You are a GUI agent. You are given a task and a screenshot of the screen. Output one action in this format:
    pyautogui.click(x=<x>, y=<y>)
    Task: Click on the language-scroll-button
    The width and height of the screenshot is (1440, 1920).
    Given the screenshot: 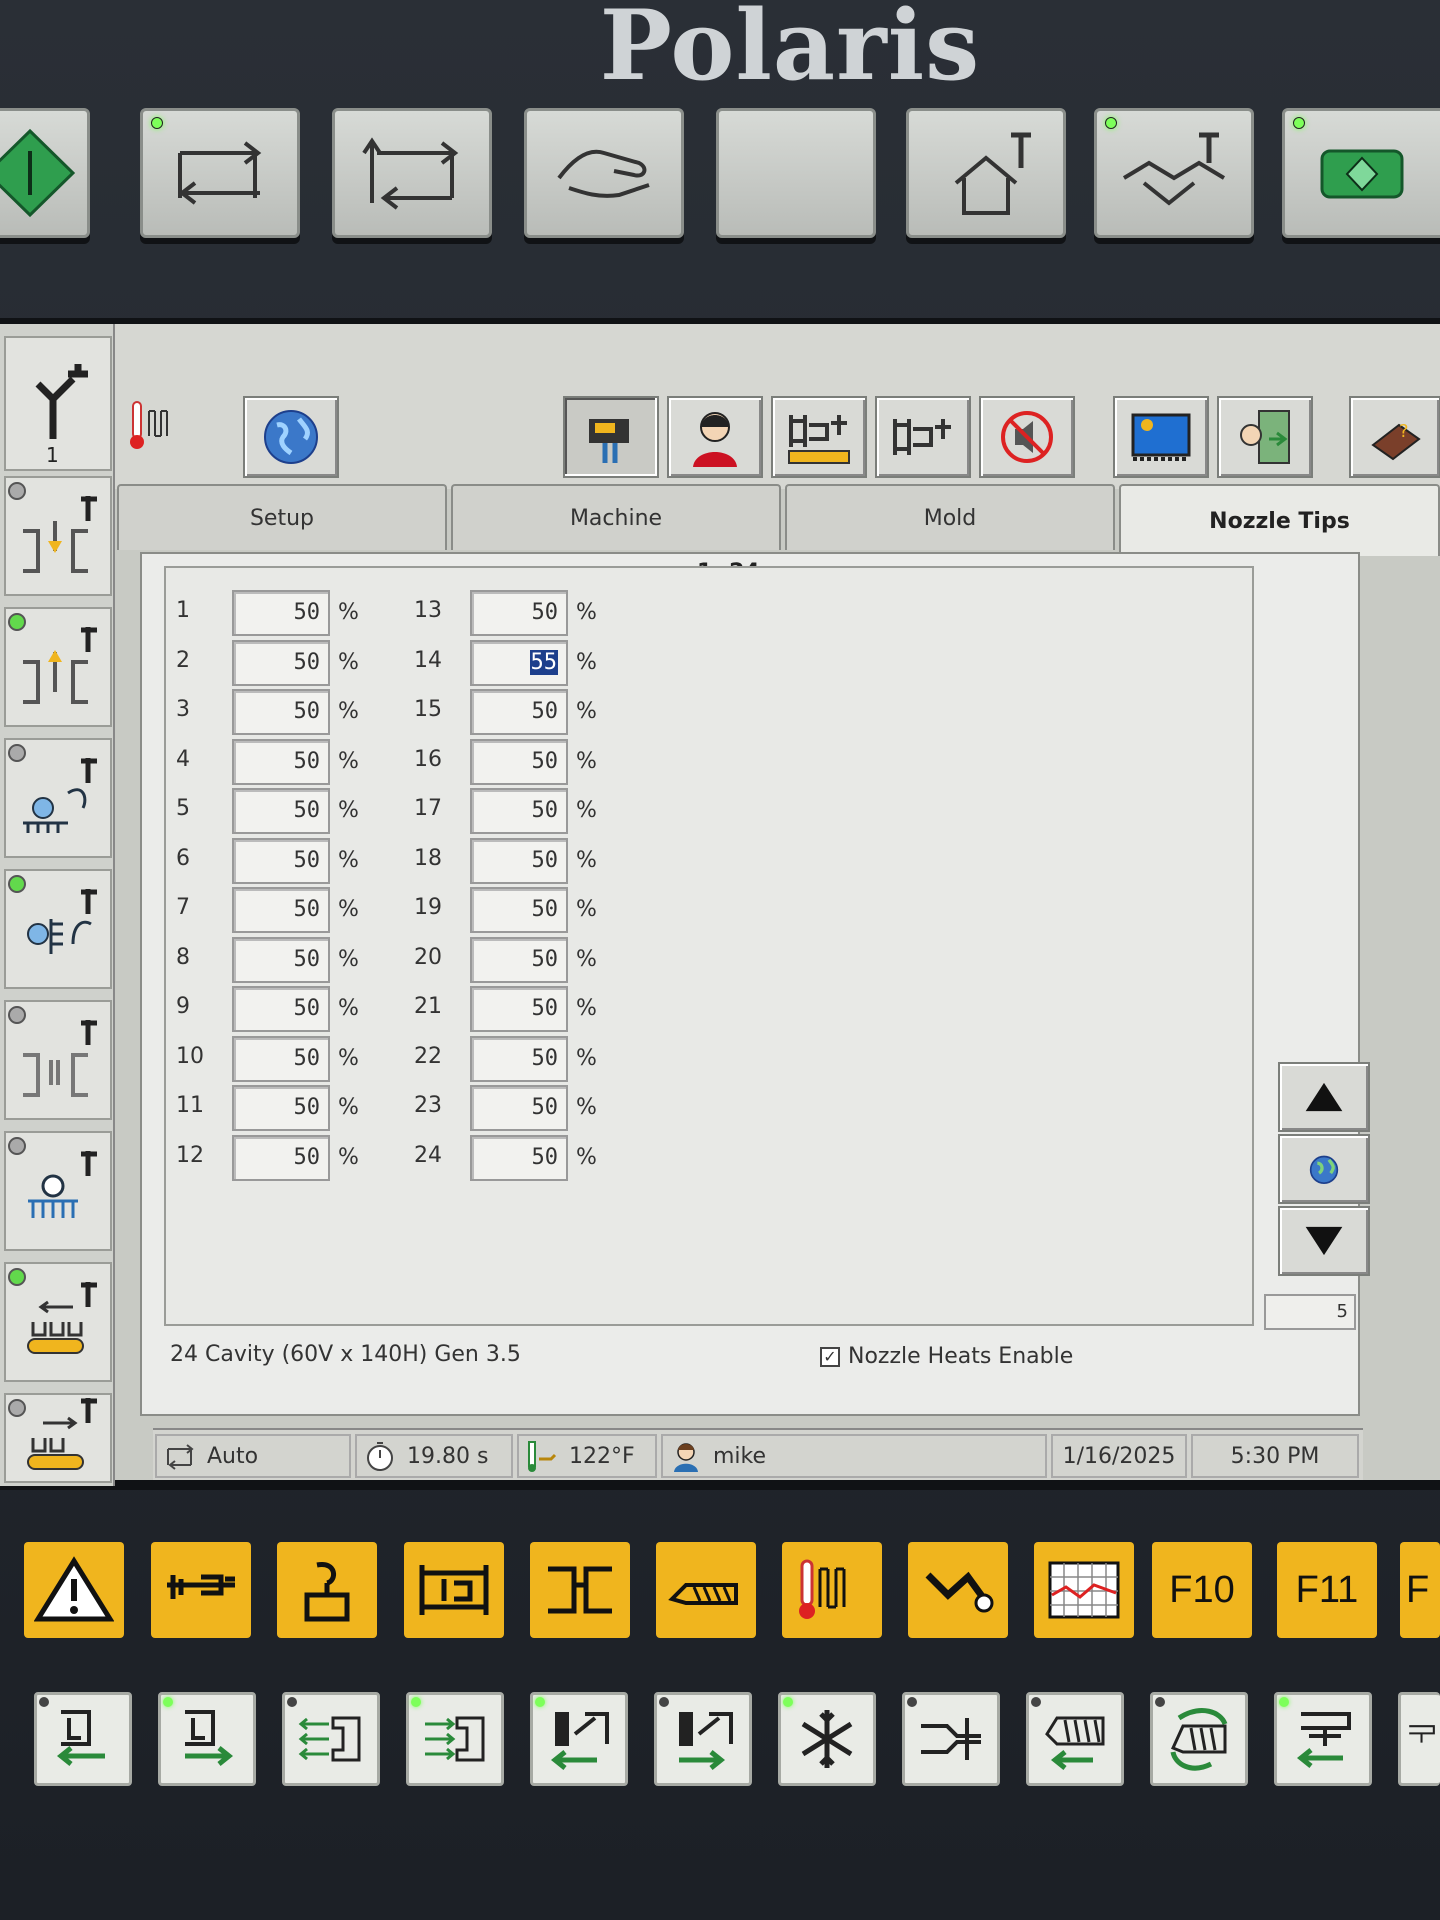 What is the action you would take?
    pyautogui.click(x=1324, y=1169)
    